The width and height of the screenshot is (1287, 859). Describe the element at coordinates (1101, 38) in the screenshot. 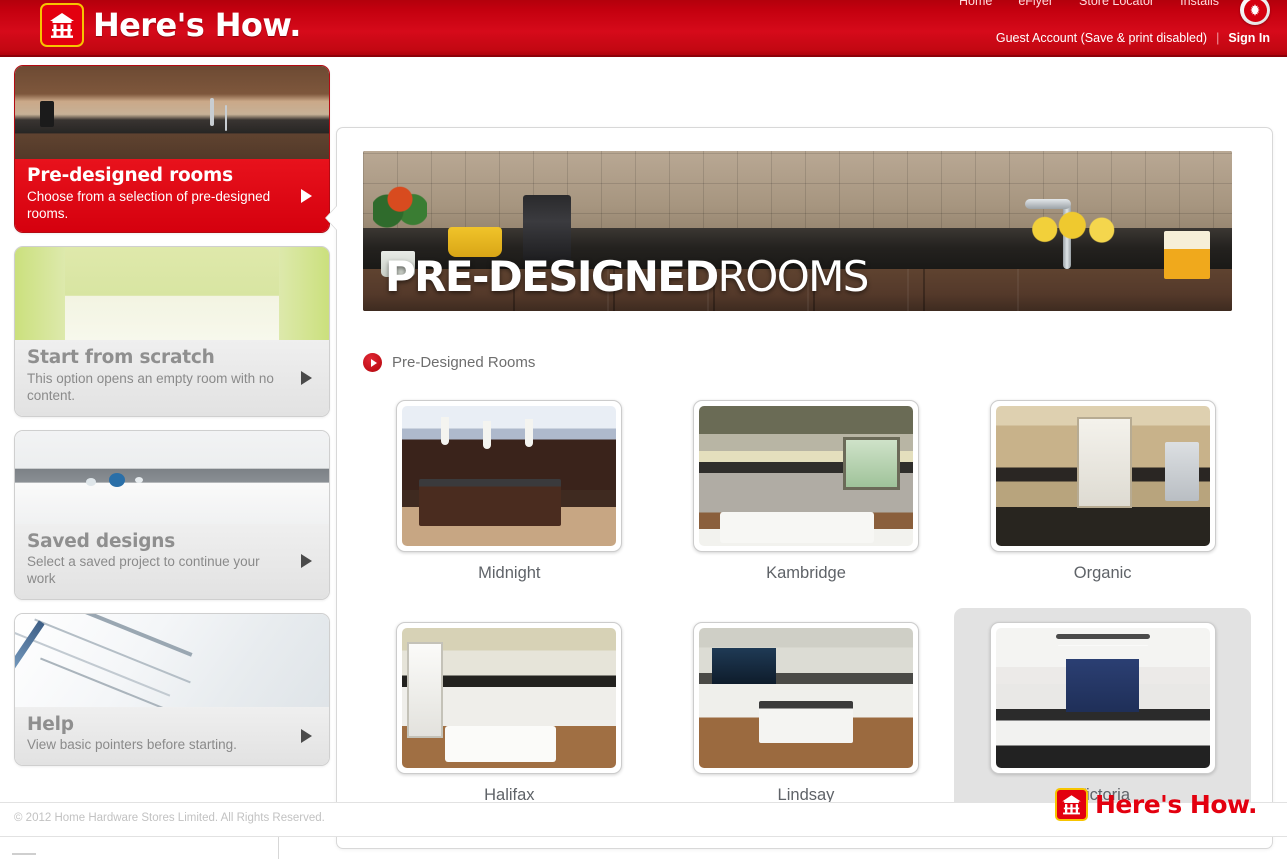

I see `guest-account-label: Guest Account (Save & print disabled)` at that location.